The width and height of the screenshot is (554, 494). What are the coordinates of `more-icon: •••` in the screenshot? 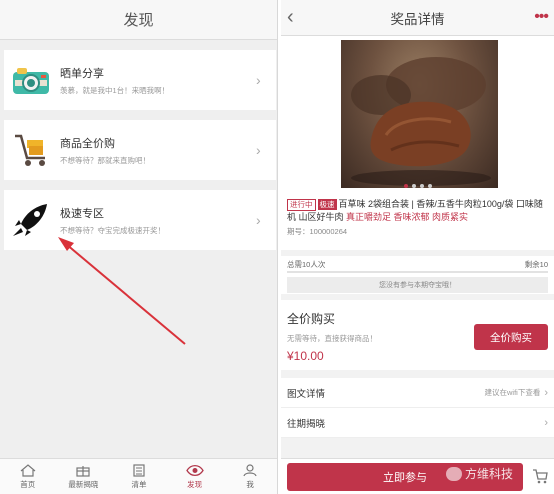 It's located at (541, 17).